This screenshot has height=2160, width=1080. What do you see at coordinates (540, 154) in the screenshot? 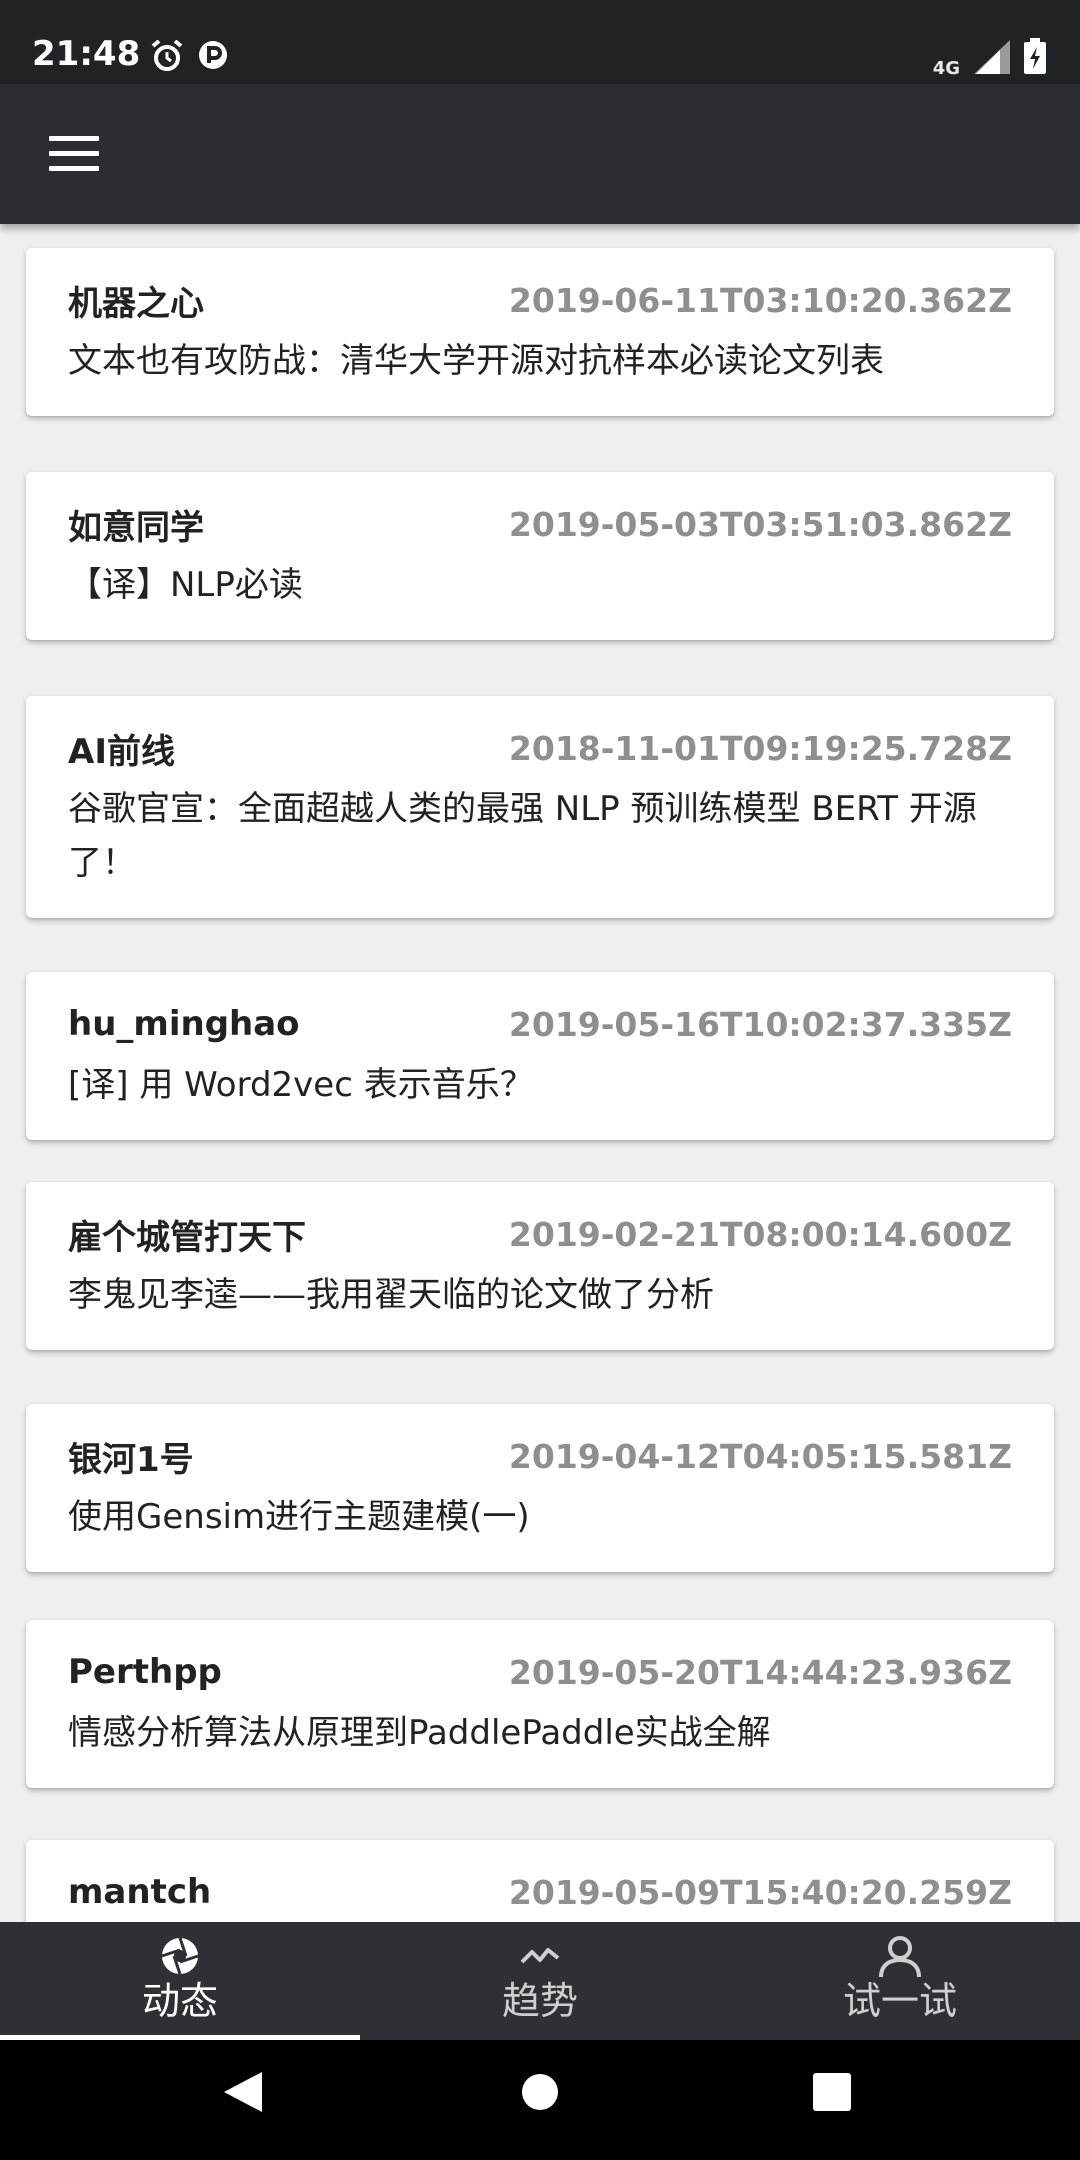
I see `app-bar` at bounding box center [540, 154].